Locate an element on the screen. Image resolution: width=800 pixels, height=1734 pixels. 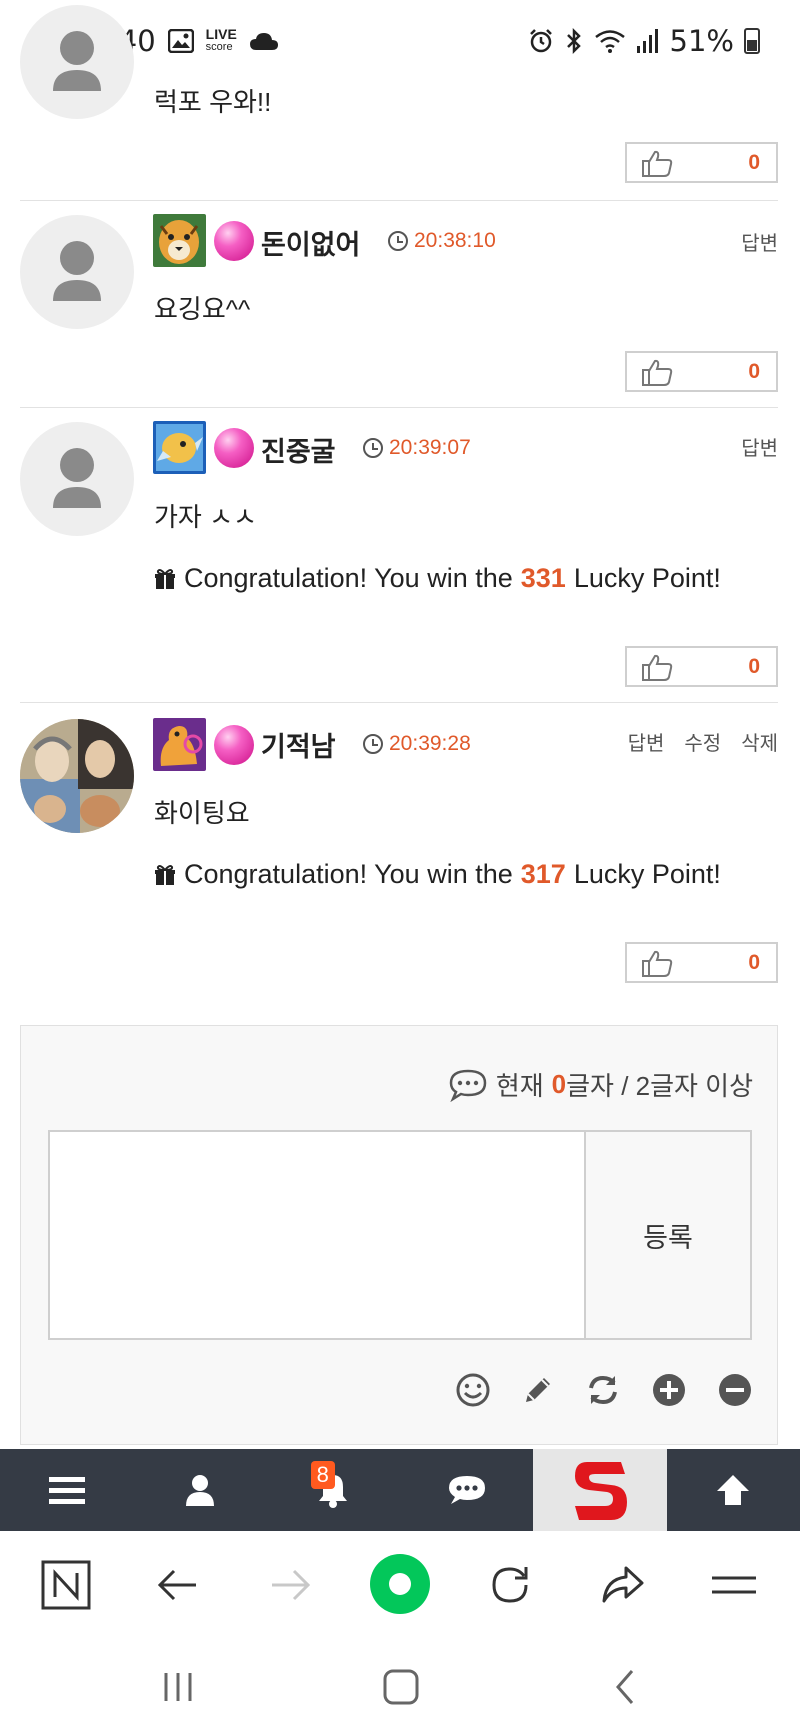
user-icon is located at coordinates (199, 1490).